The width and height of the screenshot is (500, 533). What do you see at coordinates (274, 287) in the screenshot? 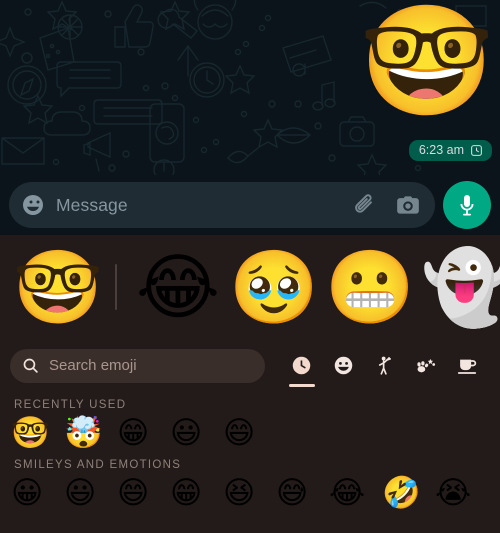
I see `suggested-emoji: 🥹` at bounding box center [274, 287].